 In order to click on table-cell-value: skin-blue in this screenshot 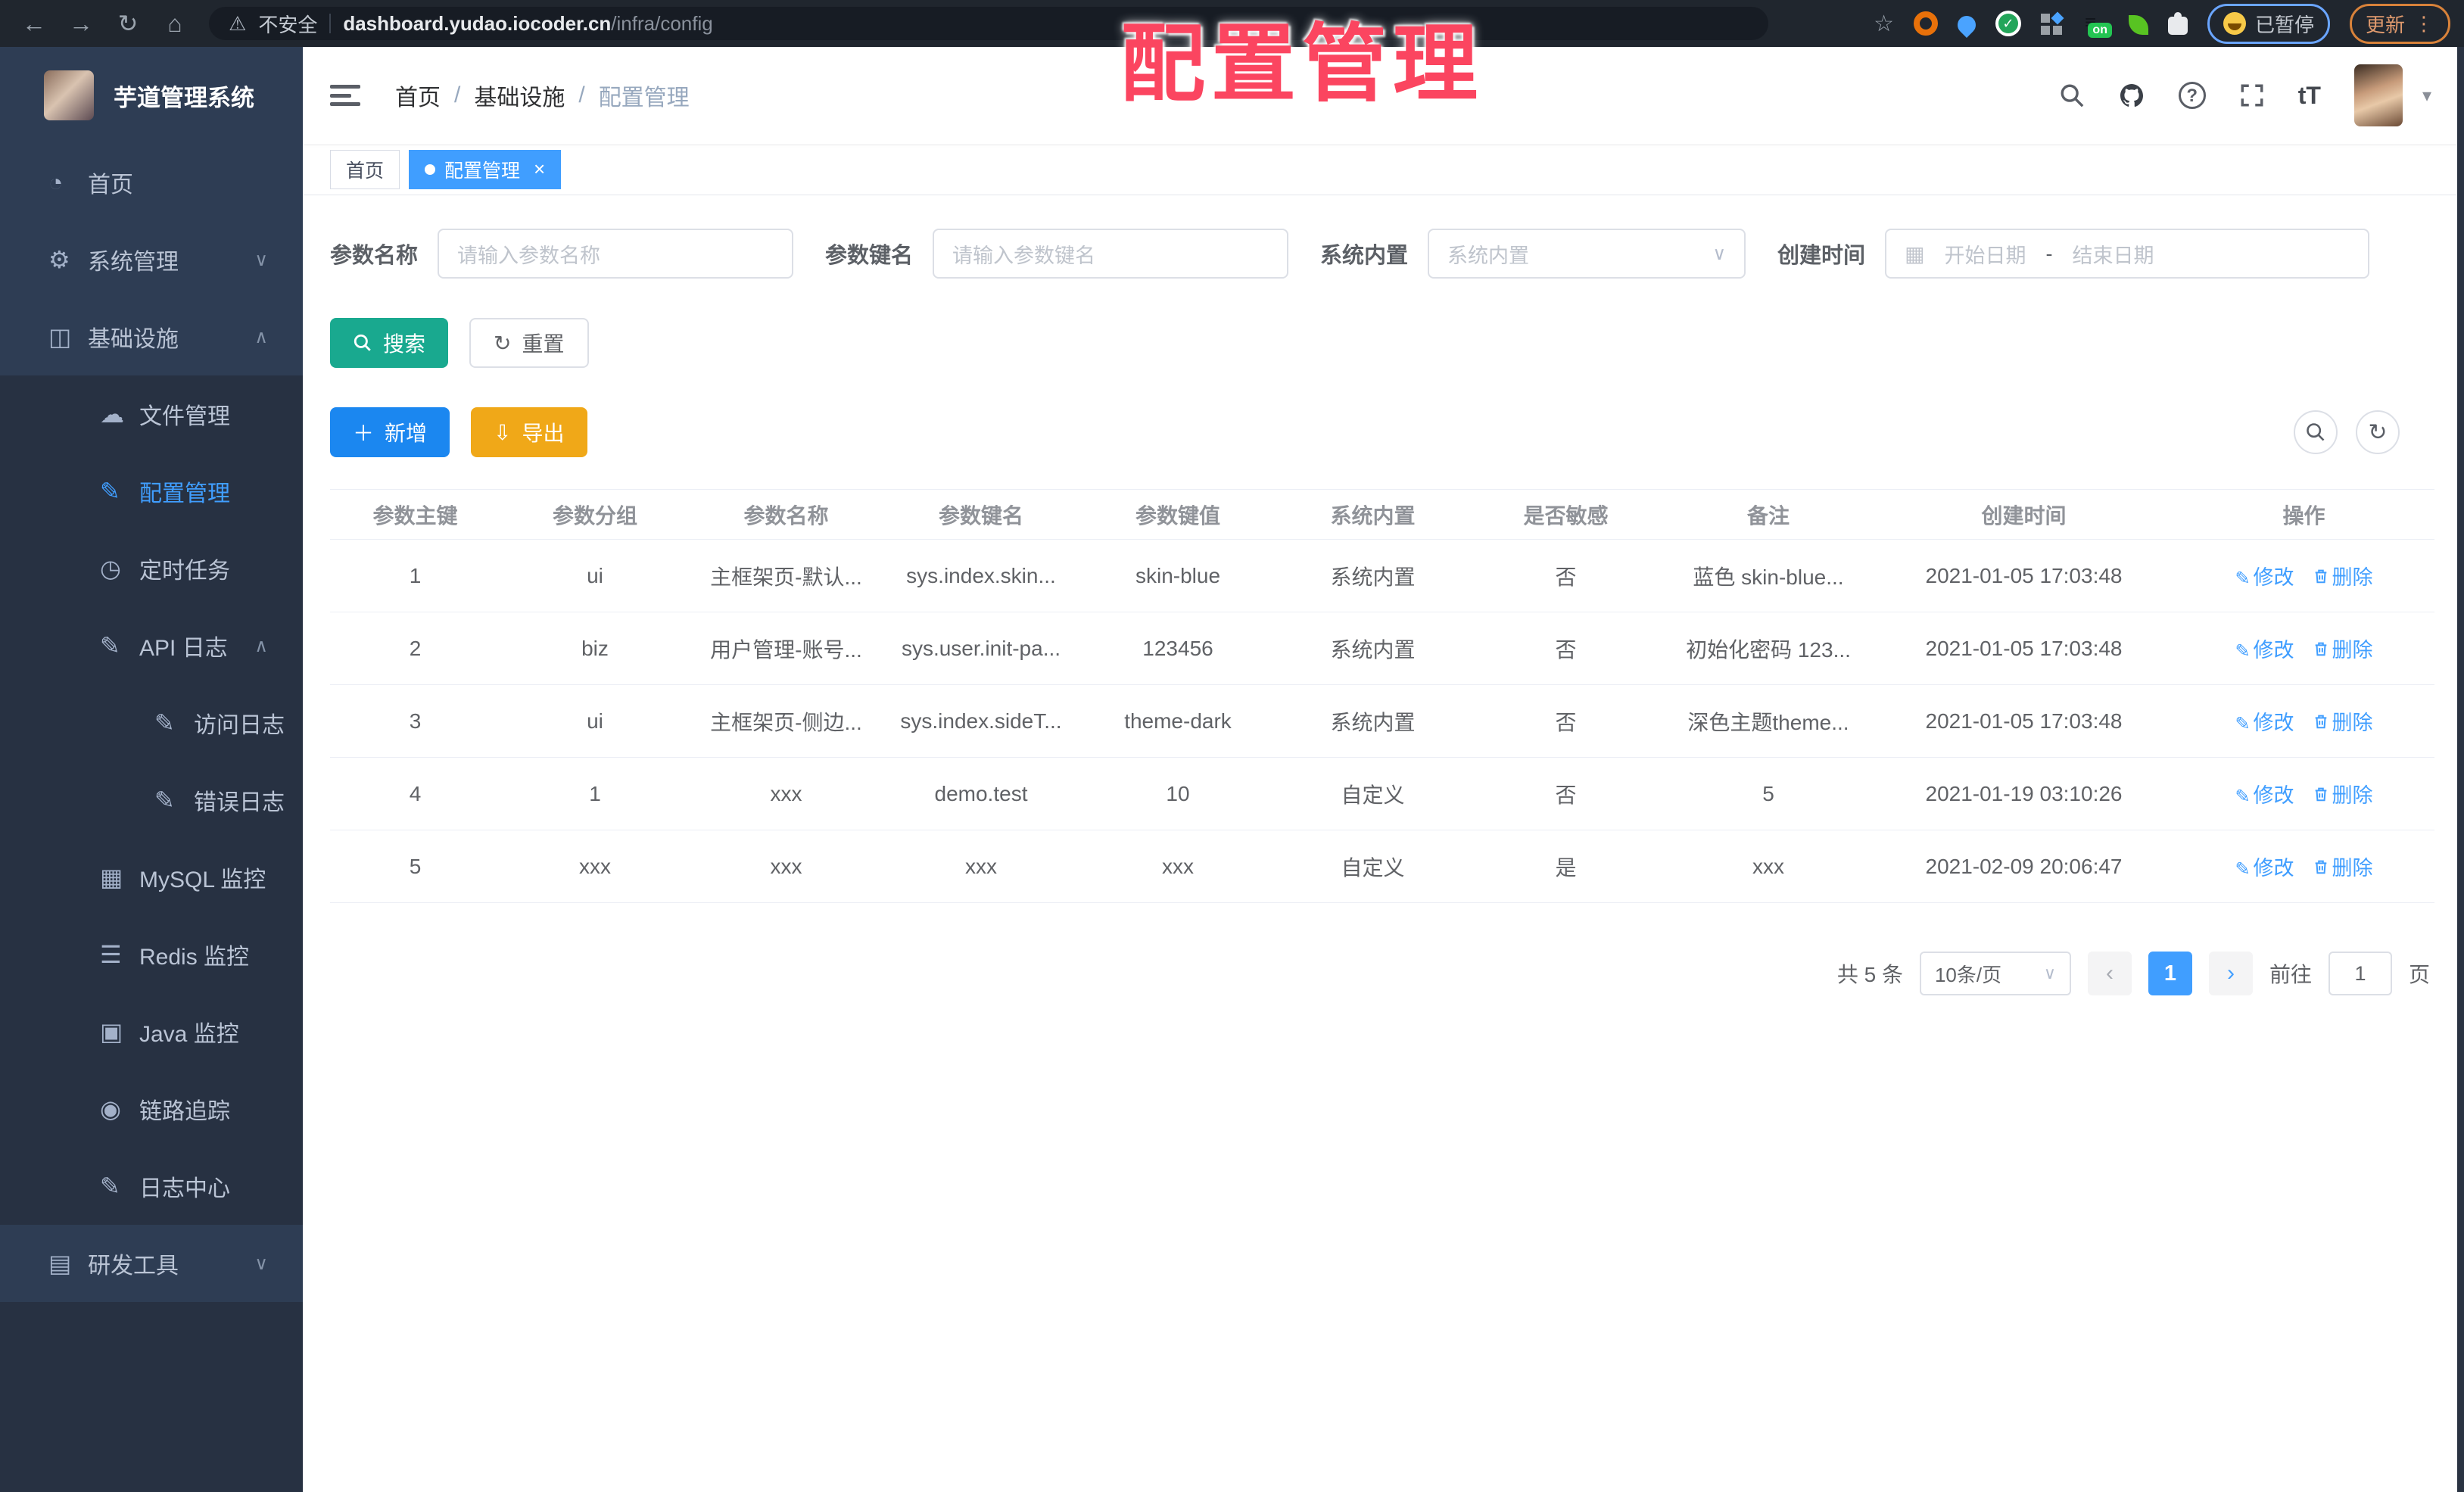, I will do `click(1177, 575)`.